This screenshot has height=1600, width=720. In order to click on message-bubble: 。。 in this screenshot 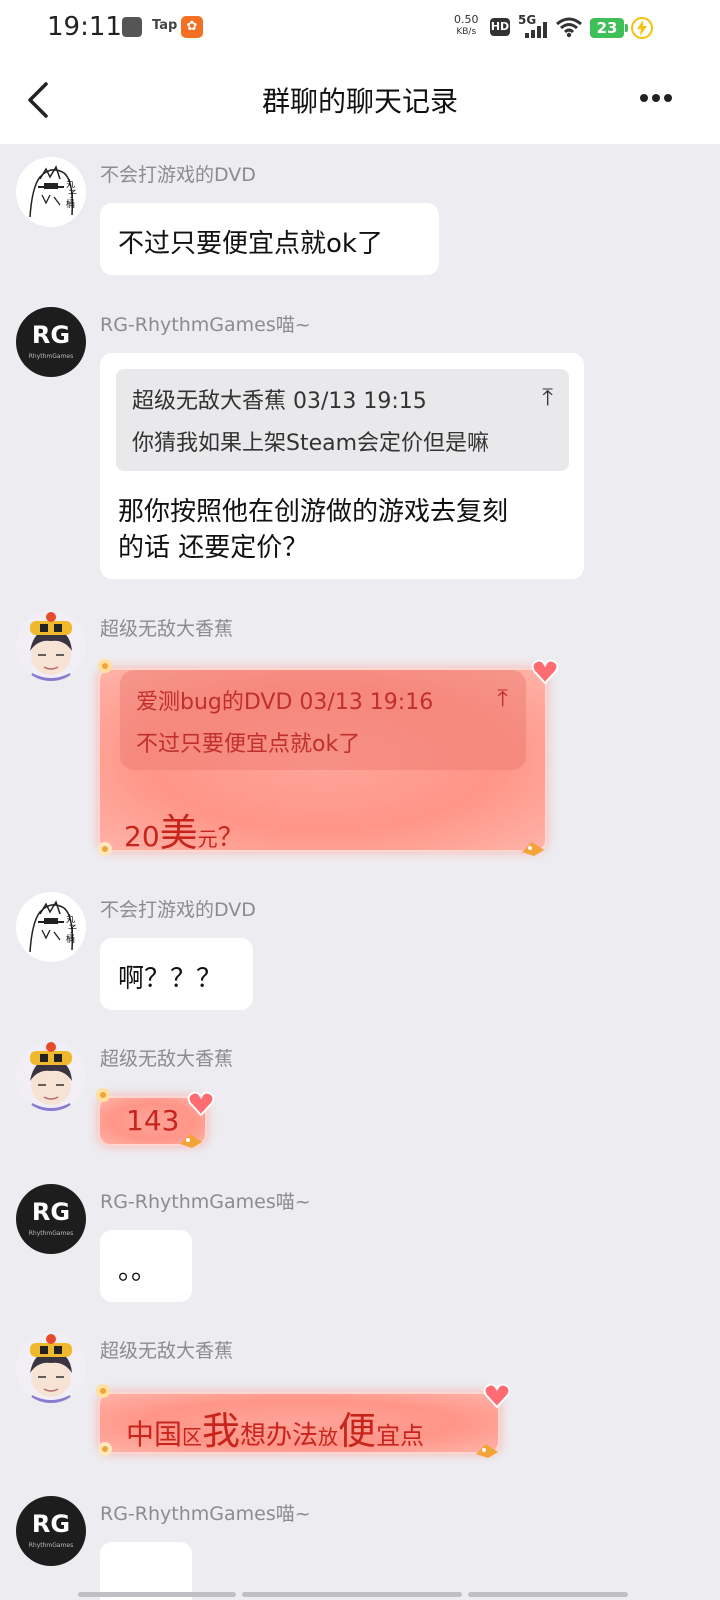, I will do `click(146, 1266)`.